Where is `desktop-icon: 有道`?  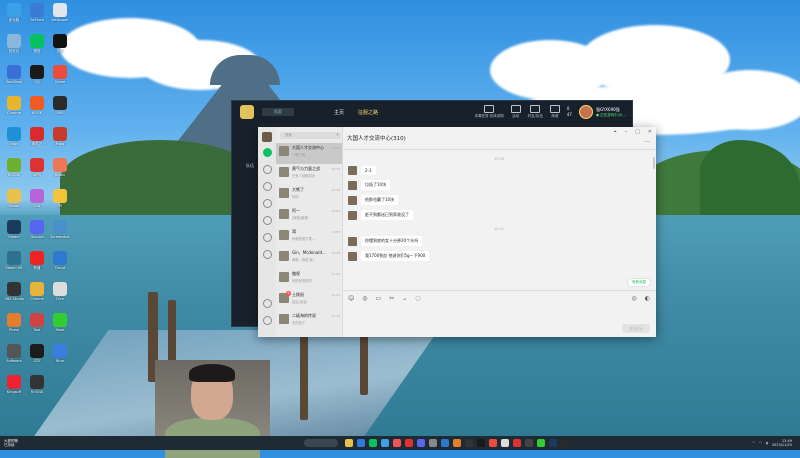 desktop-icon: 有道 is located at coordinates (37, 260).